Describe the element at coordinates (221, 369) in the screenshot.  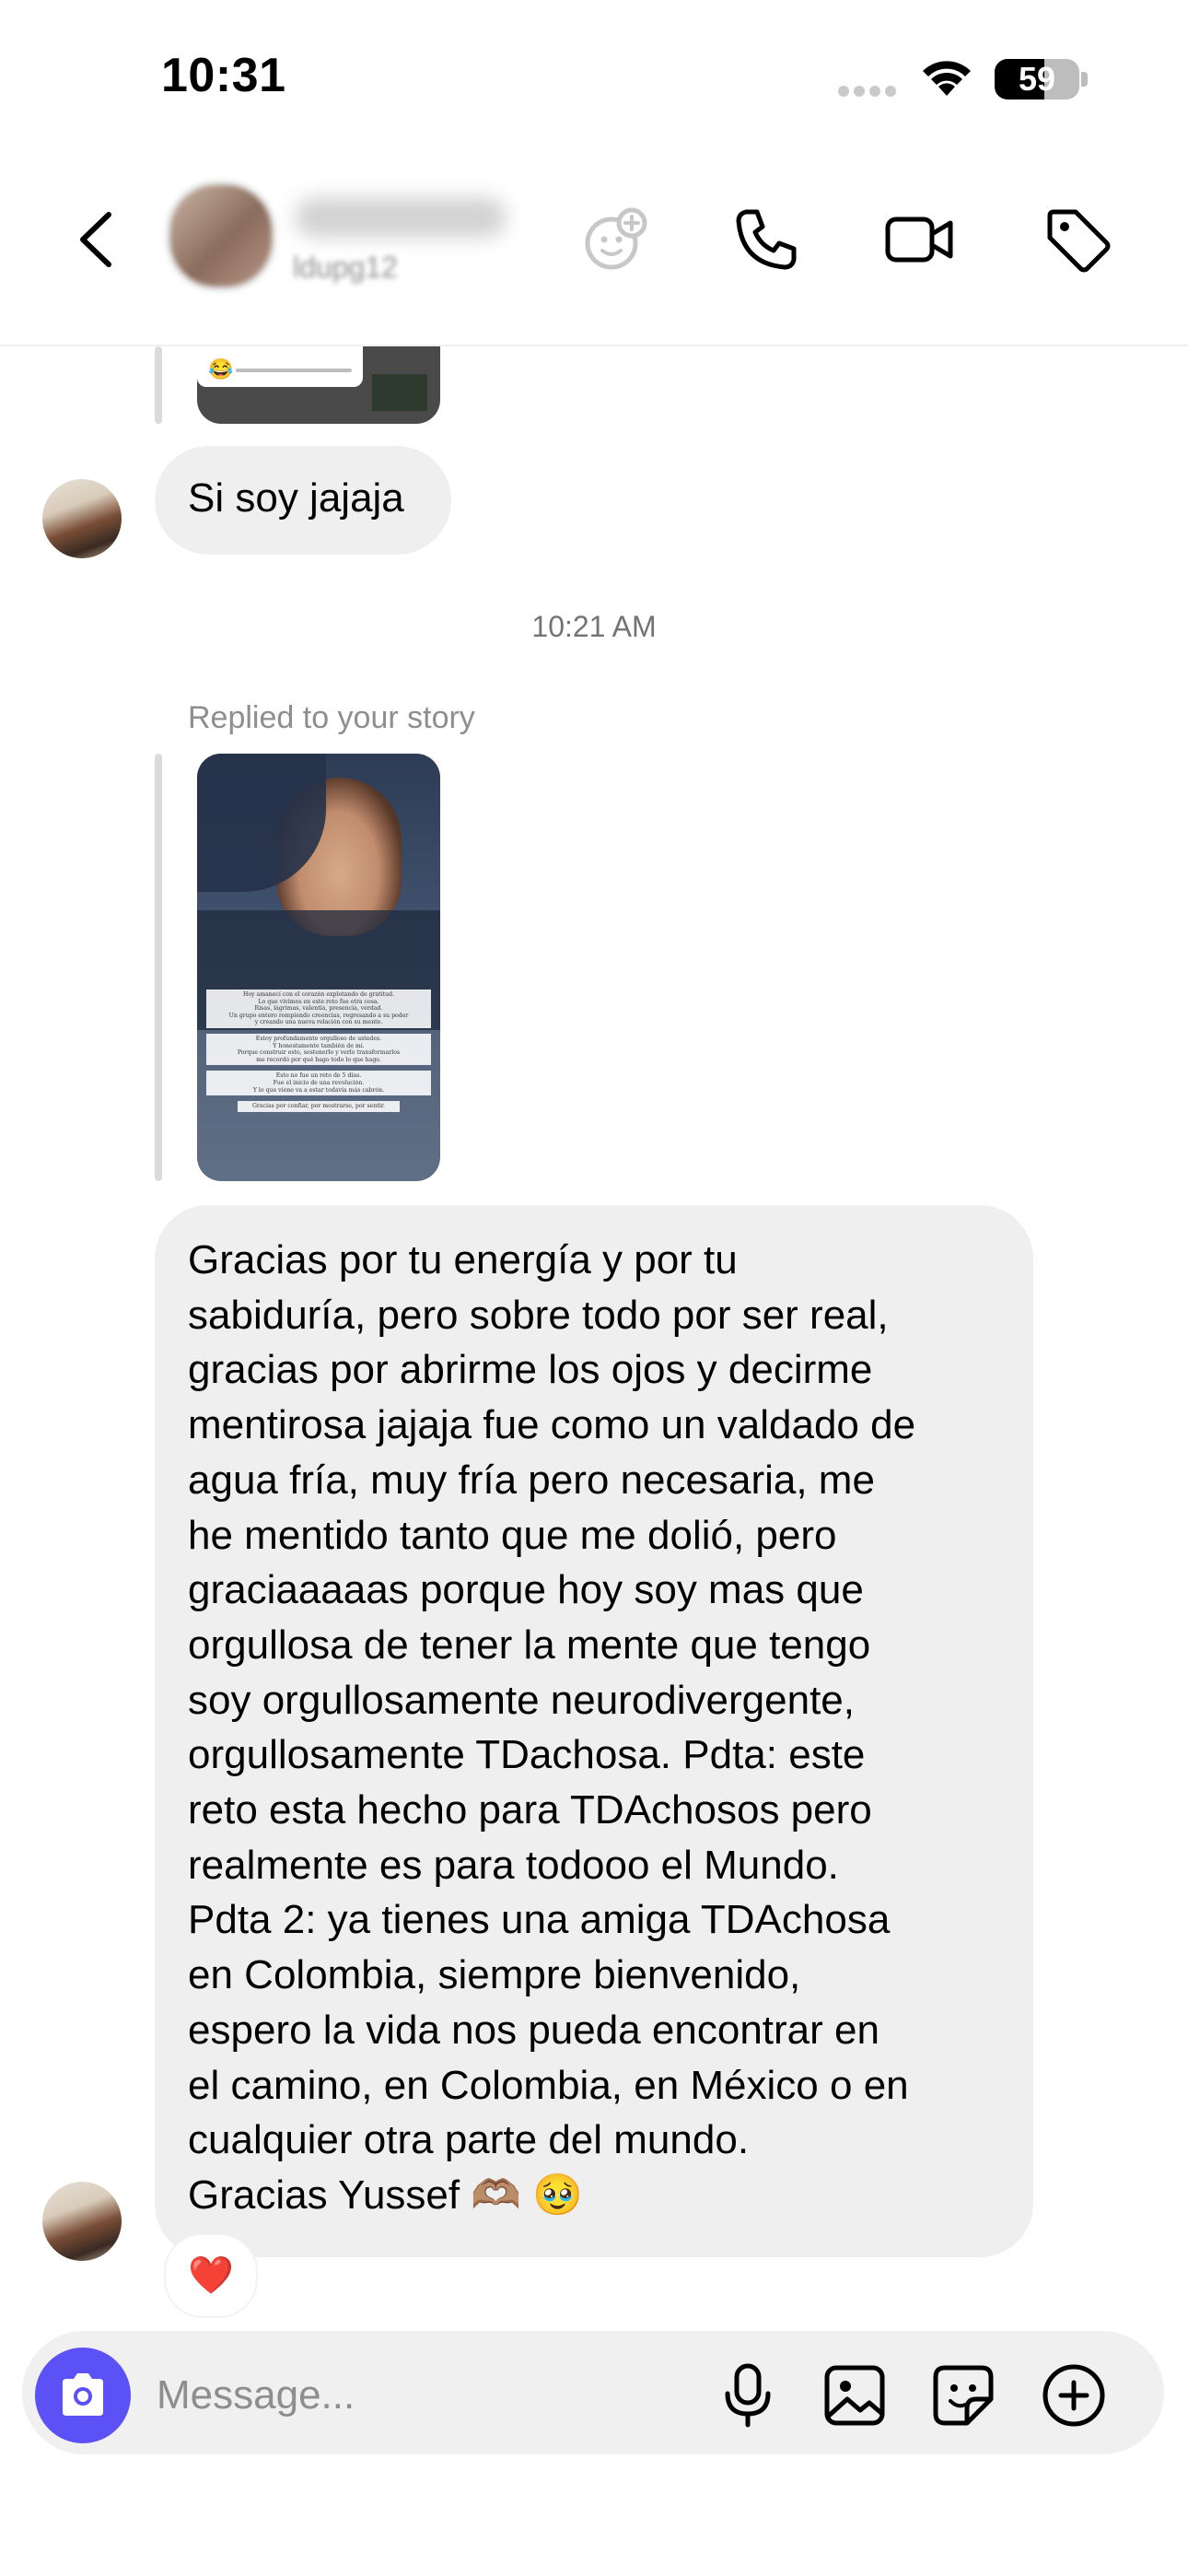
I see `laughing-emoji-icon: 😂` at that location.